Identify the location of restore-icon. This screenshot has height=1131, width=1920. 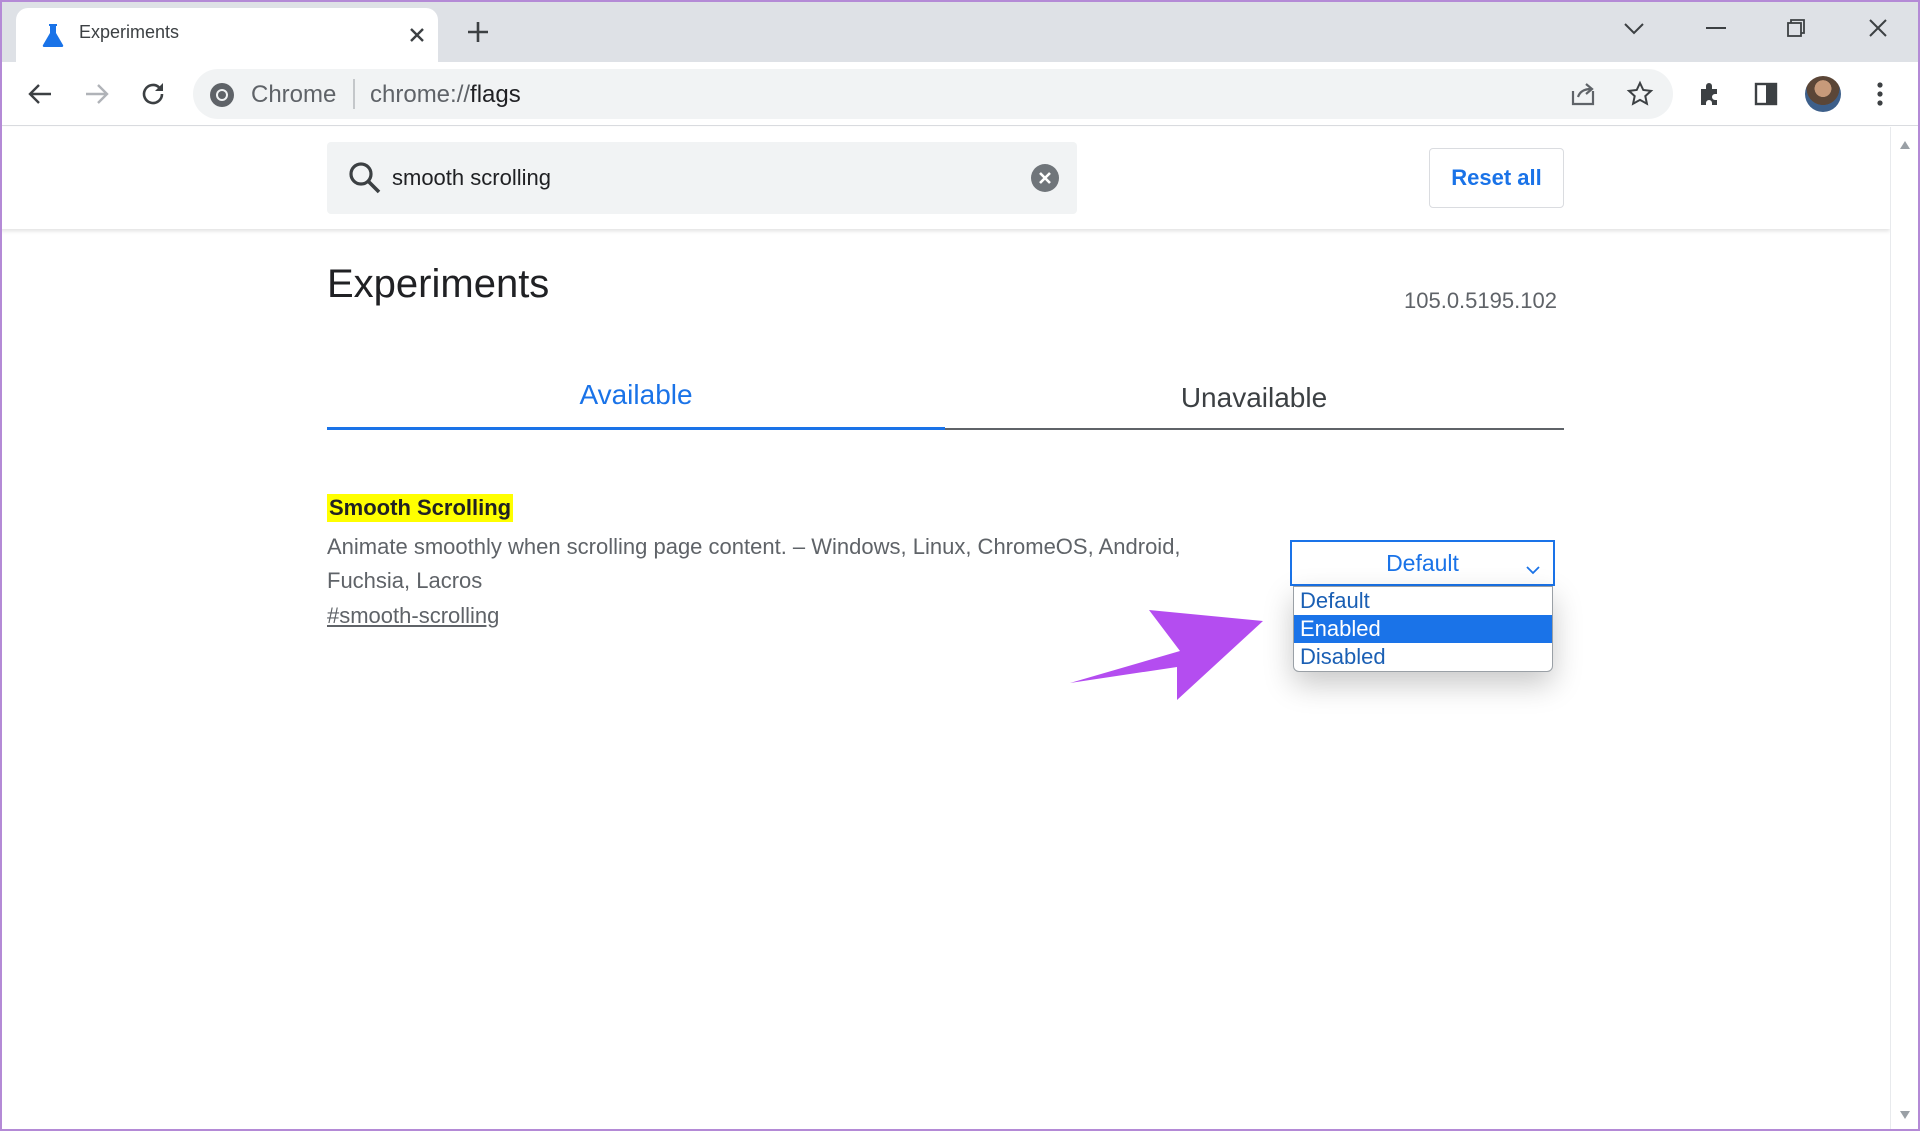
(1796, 28).